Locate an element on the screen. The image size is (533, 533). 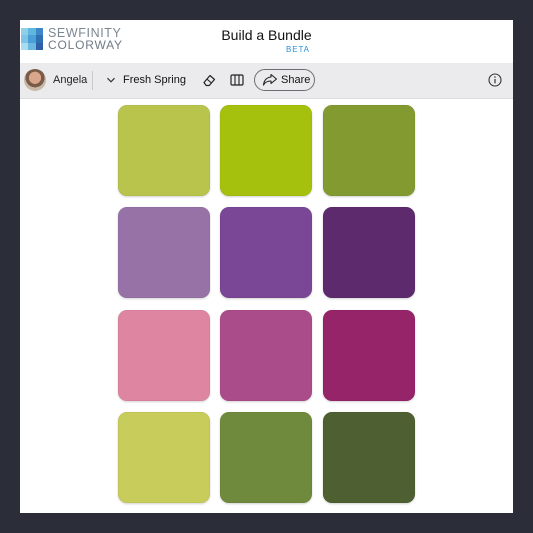
palette-dropdown: Fresh Spring is located at coordinates (146, 80).